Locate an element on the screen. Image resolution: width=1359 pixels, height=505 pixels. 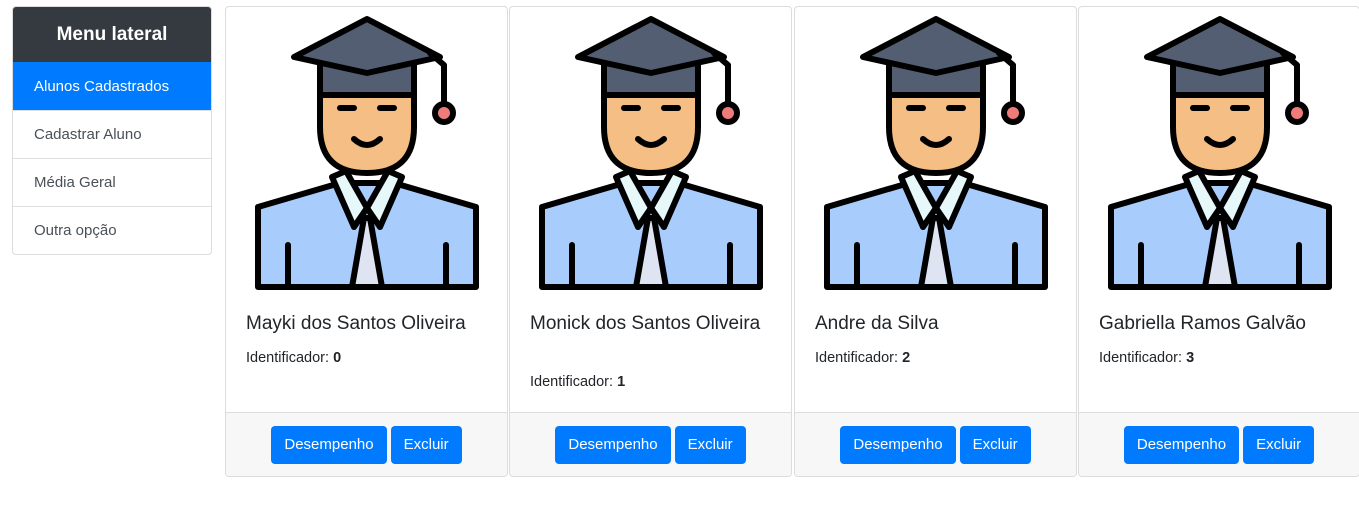
student-identifier: Identificador: 1 is located at coordinates (577, 382).